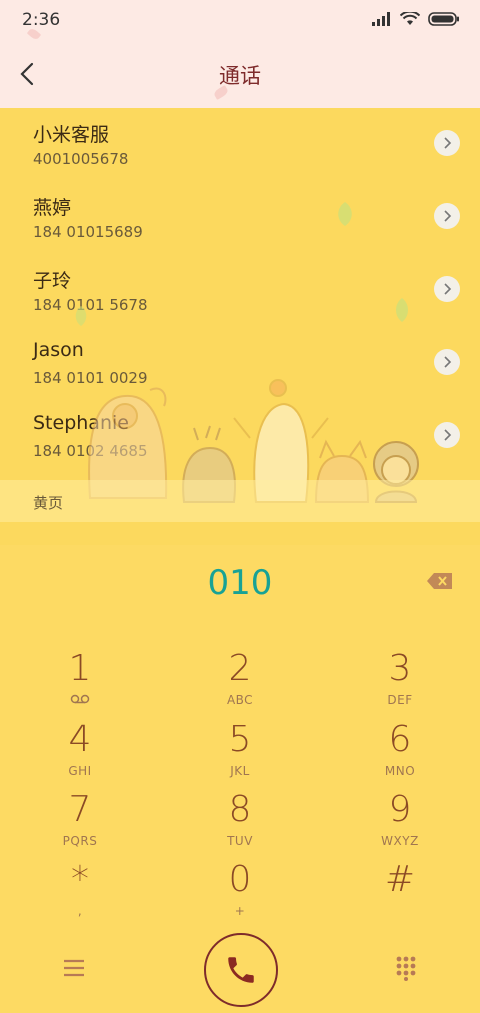 Image resolution: width=480 pixels, height=1013 pixels. Describe the element at coordinates (52, 281) in the screenshot. I see `contact-name: 子玲` at that location.